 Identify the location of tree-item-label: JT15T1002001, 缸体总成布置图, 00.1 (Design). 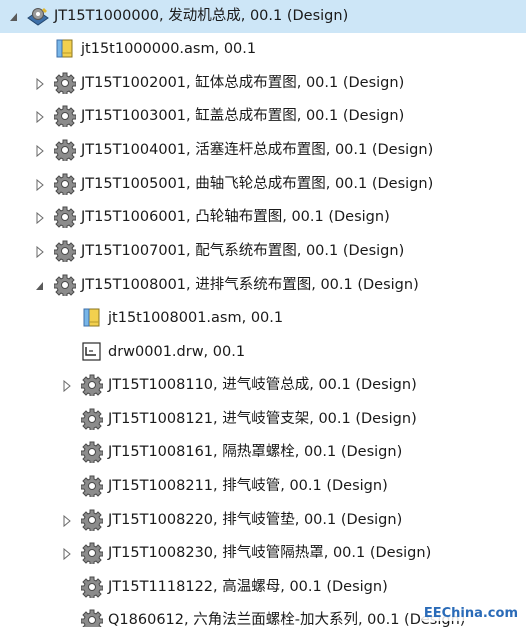
(243, 83).